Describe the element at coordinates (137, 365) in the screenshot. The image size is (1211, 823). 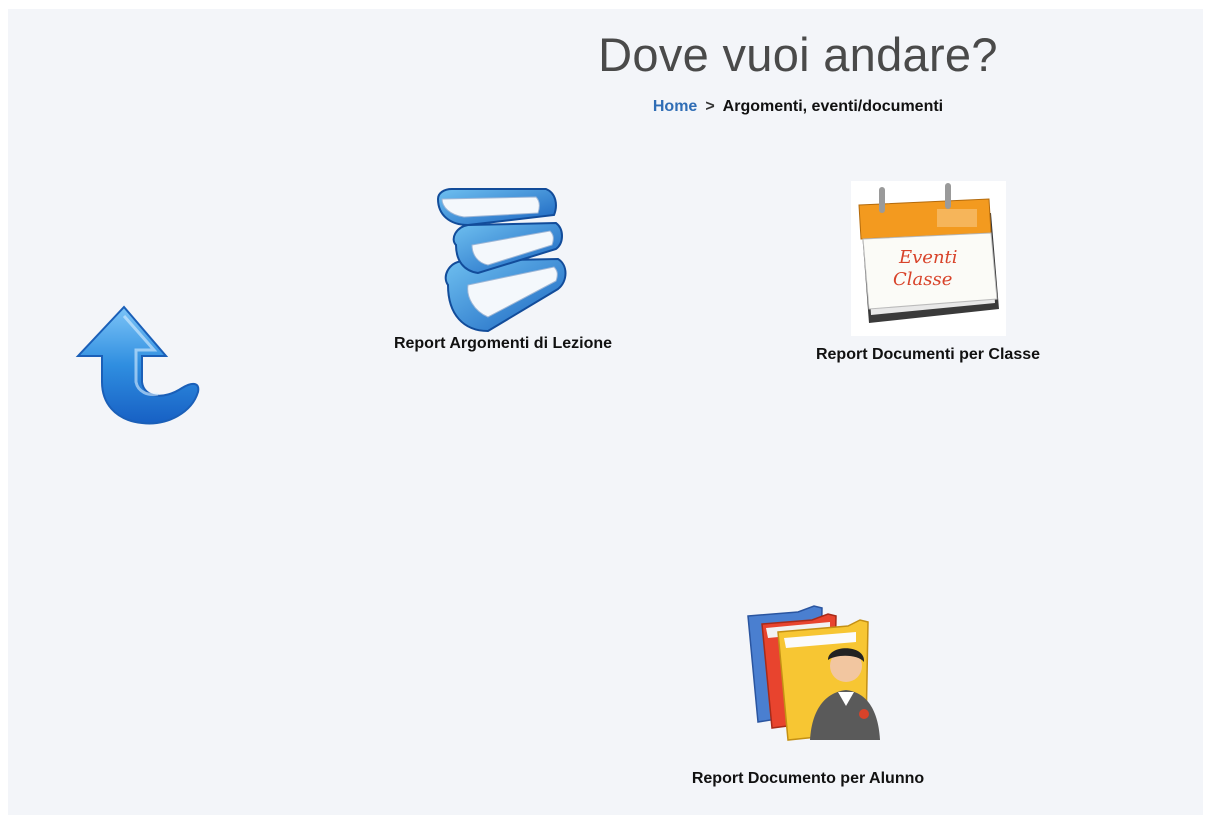
I see `back-arrow-icon` at that location.